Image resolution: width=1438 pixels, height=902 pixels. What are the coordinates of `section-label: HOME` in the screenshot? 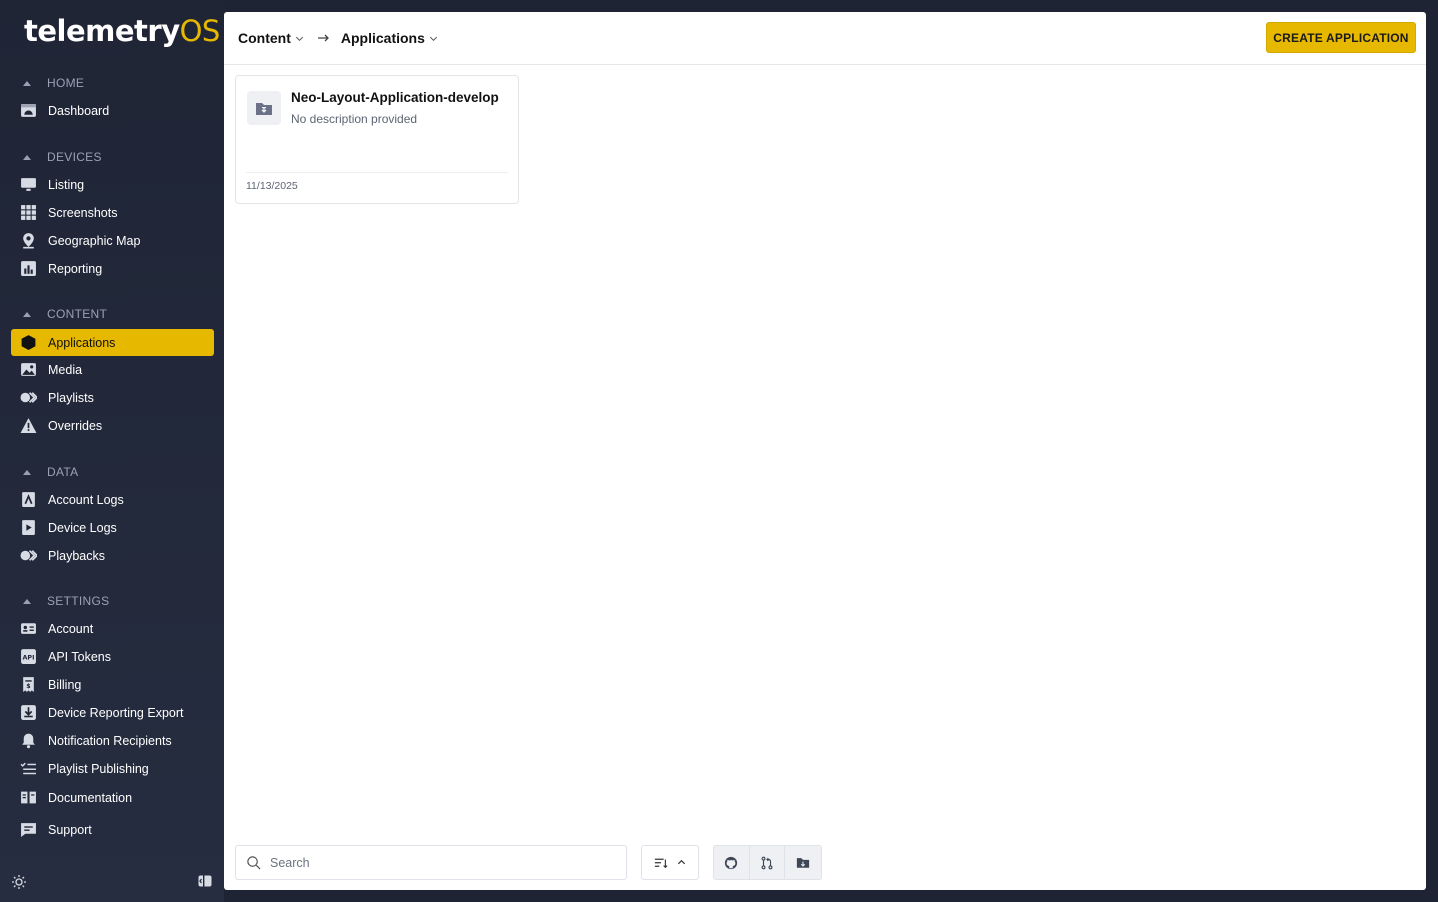 It's located at (66, 83).